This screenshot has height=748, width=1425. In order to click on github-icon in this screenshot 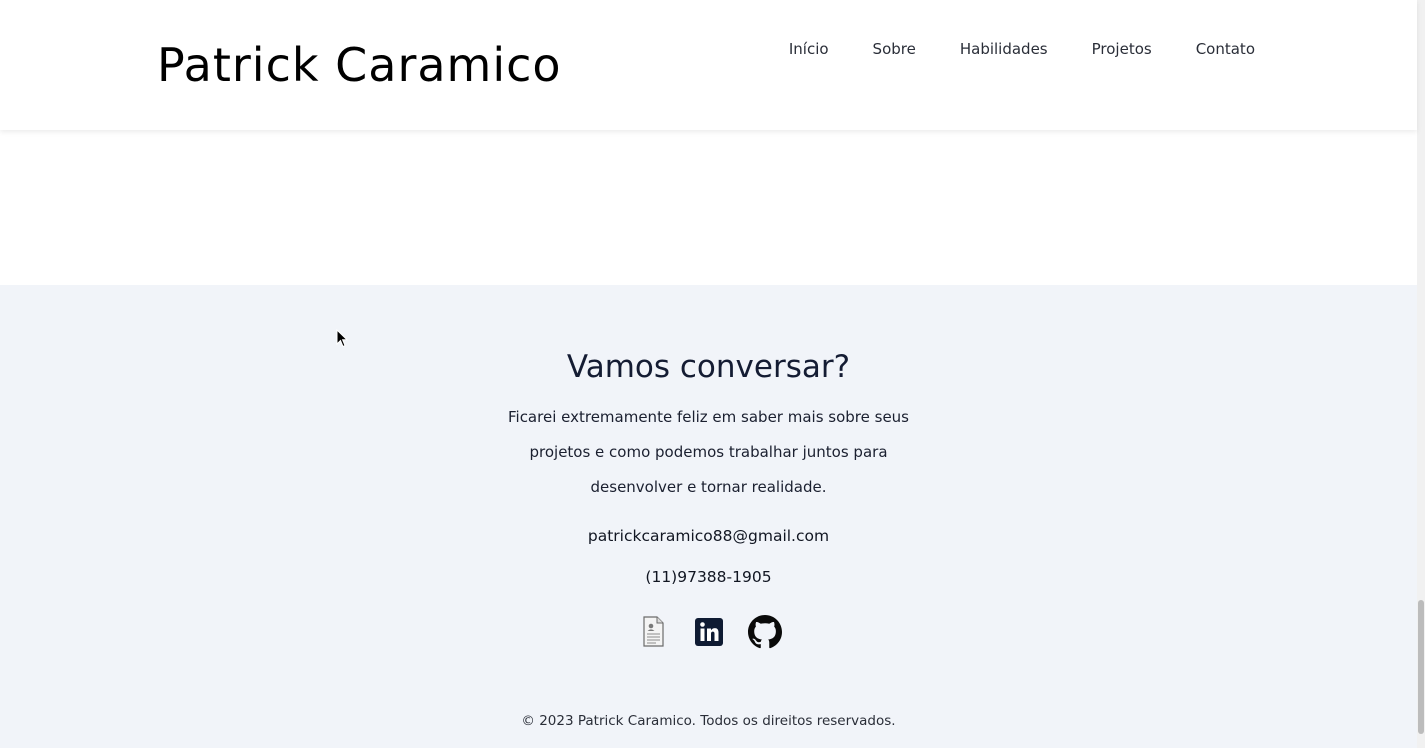, I will do `click(764, 632)`.